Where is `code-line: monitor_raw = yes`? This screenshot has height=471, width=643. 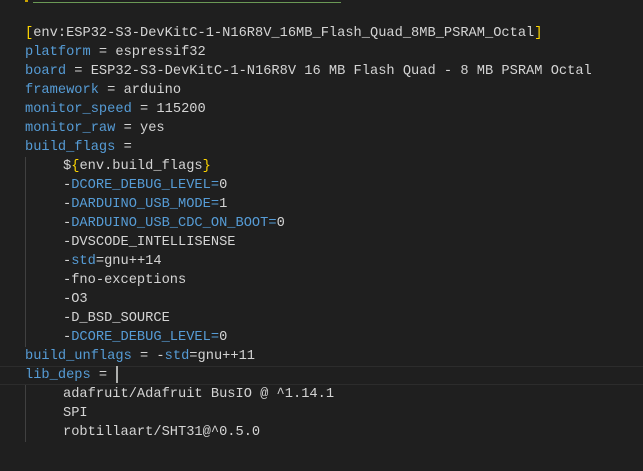 code-line: monitor_raw = yes is located at coordinates (321, 128).